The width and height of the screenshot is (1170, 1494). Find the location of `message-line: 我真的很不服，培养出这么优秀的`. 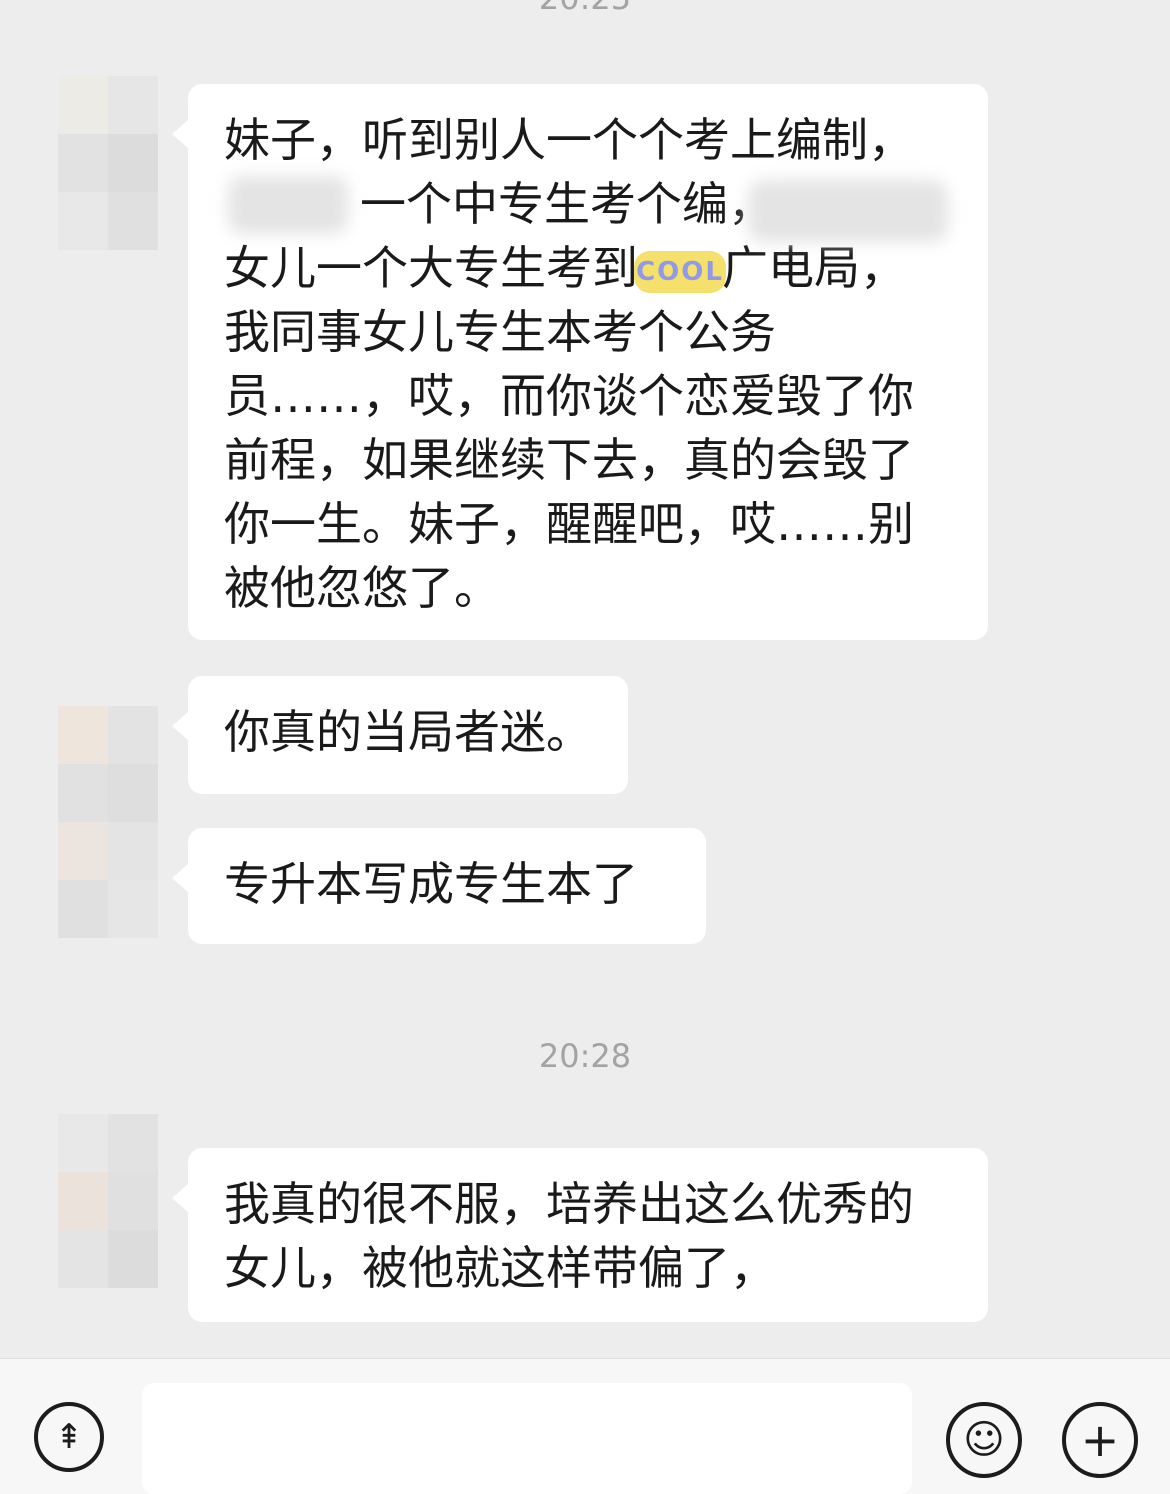

message-line: 我真的很不服，培养出这么优秀的 is located at coordinates (569, 1204).